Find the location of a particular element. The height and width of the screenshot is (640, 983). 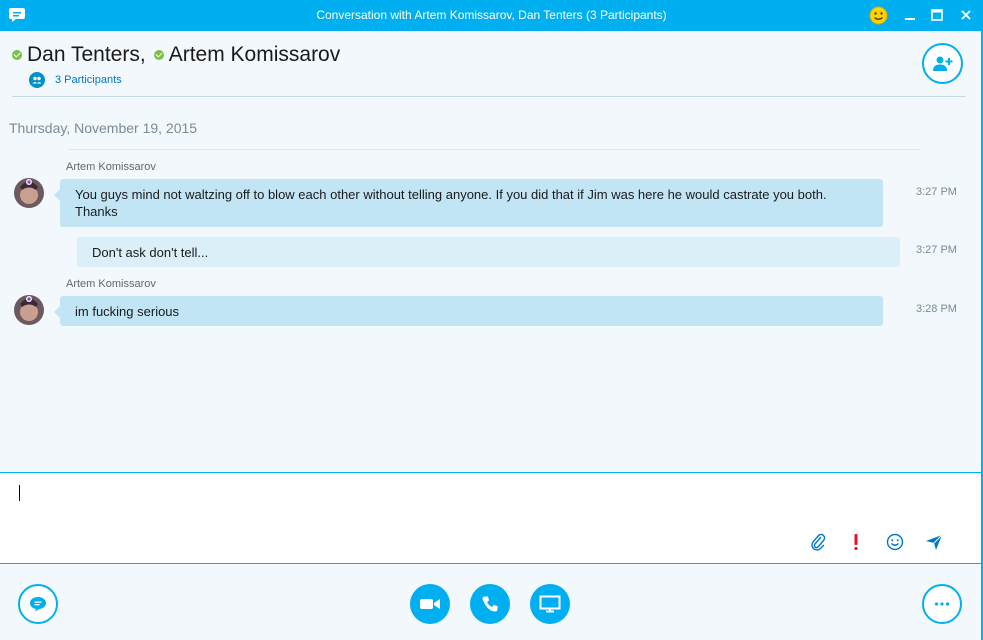

video-call-button is located at coordinates (430, 604).